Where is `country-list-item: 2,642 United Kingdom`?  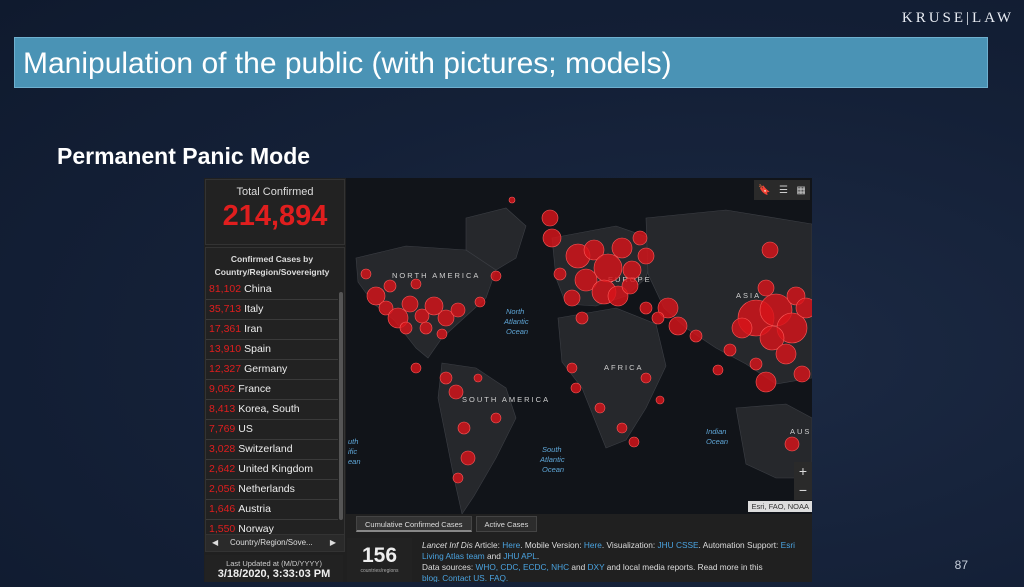 country-list-item: 2,642 United Kingdom is located at coordinates (272, 470).